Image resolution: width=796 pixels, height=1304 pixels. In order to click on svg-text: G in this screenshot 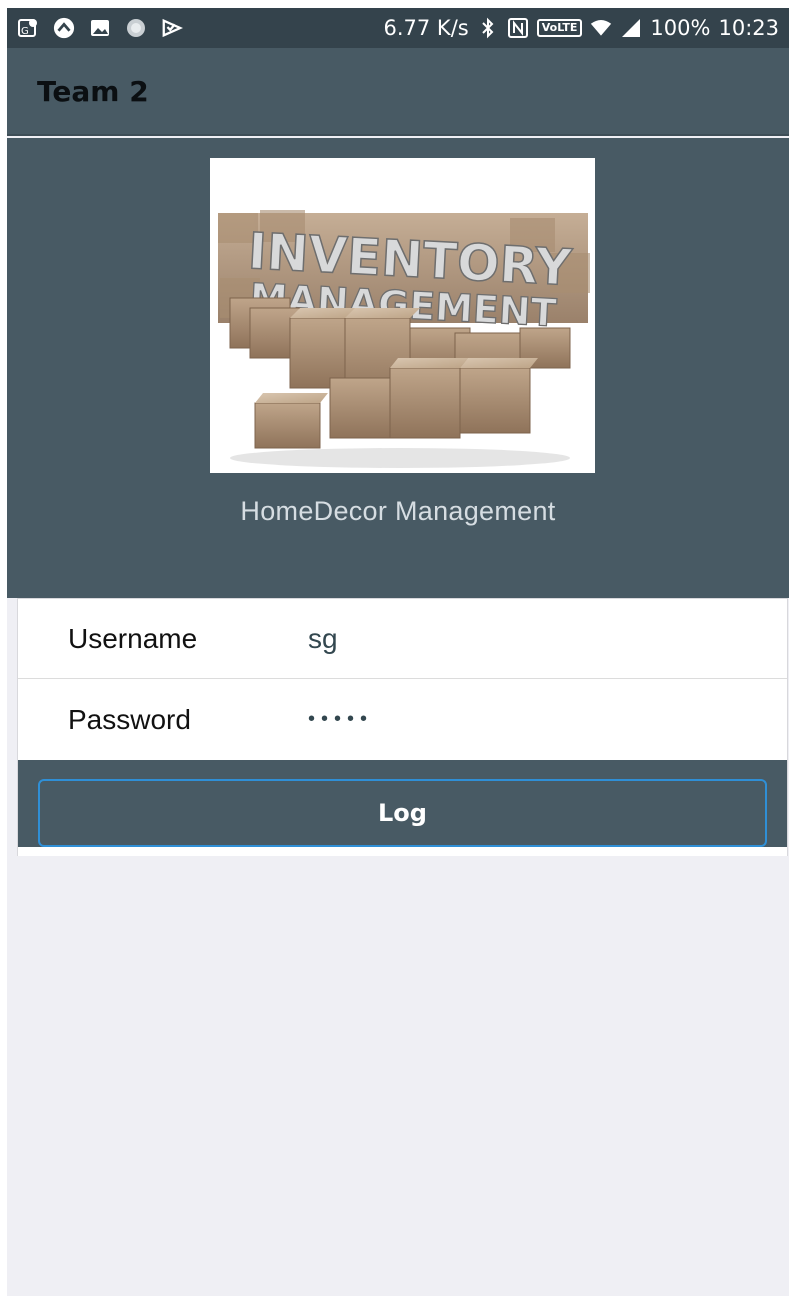, I will do `click(25, 31)`.